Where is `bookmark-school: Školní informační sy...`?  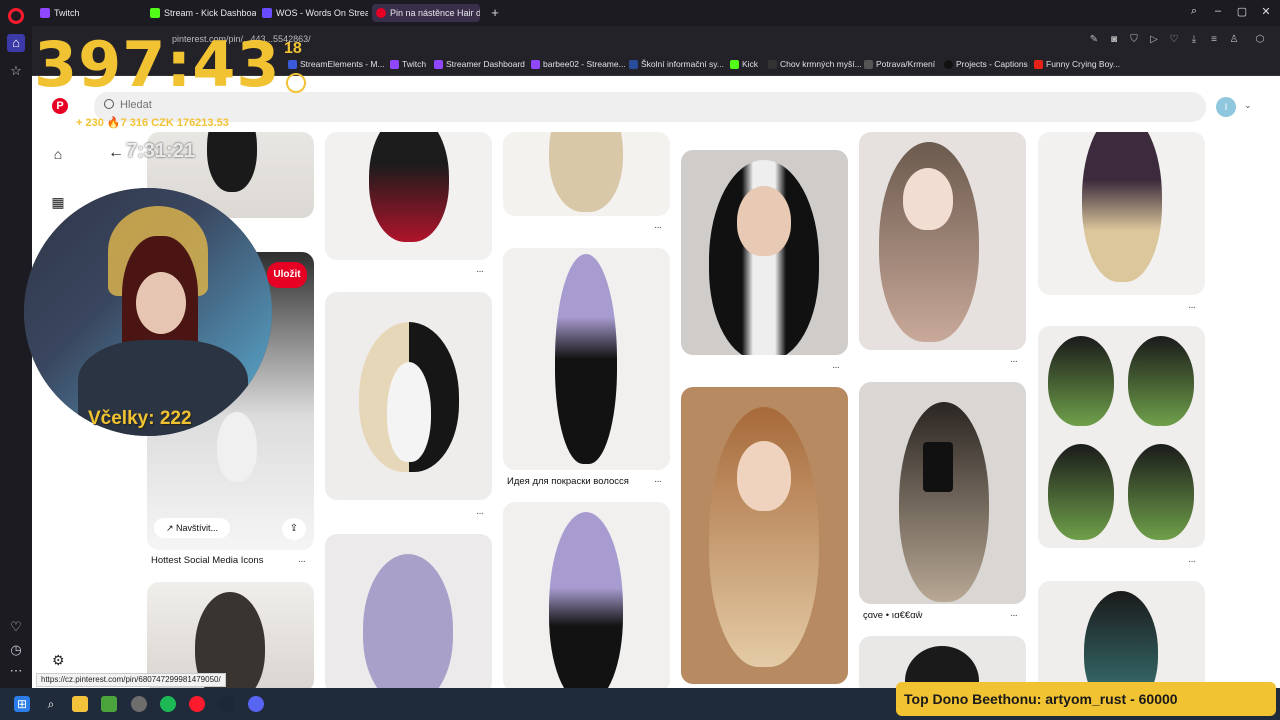
bookmark-school: Školní informační sy... is located at coordinates (676, 64).